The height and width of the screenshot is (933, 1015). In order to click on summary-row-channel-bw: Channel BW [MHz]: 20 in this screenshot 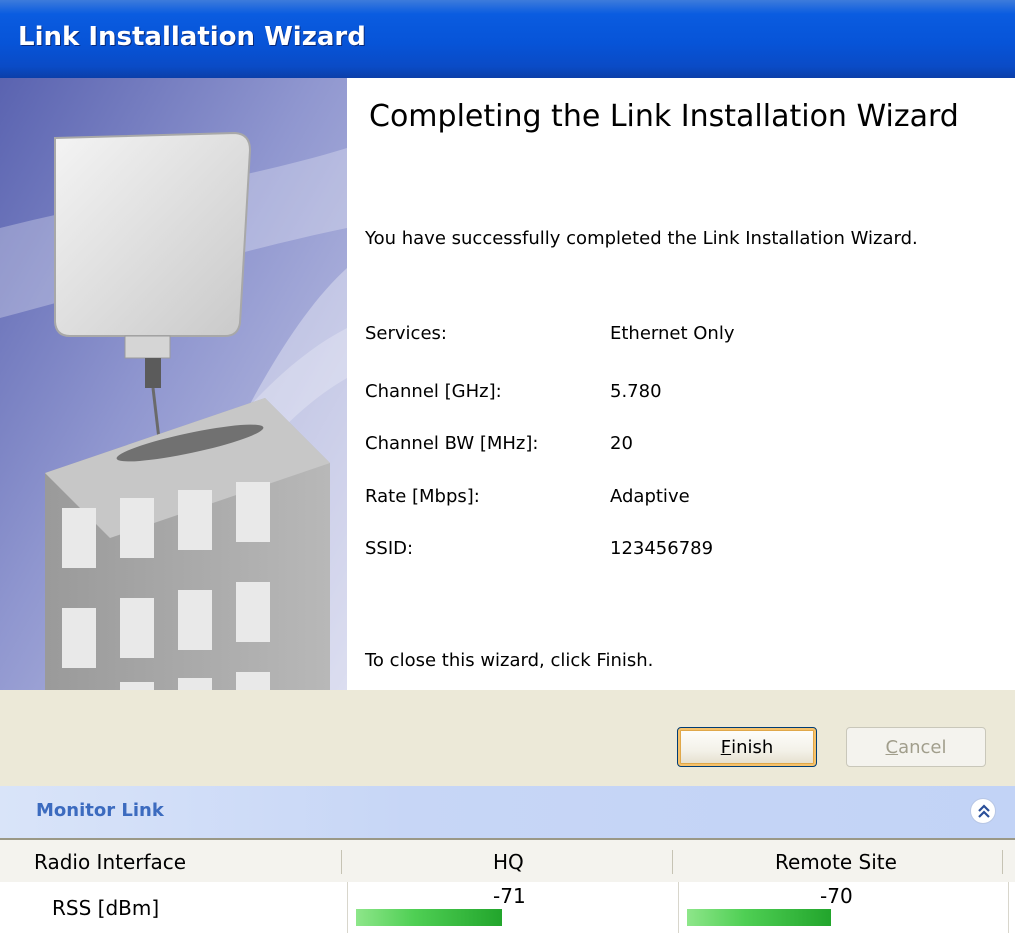, I will do `click(675, 448)`.